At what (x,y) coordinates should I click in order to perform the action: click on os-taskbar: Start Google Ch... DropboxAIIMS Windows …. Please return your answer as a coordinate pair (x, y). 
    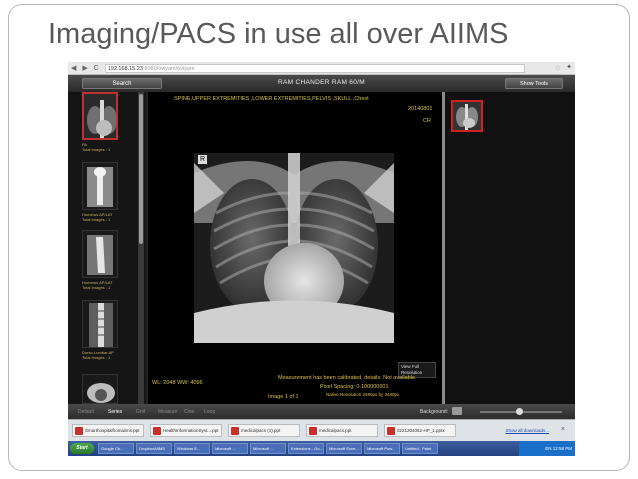
    Looking at the image, I should click on (321, 448).